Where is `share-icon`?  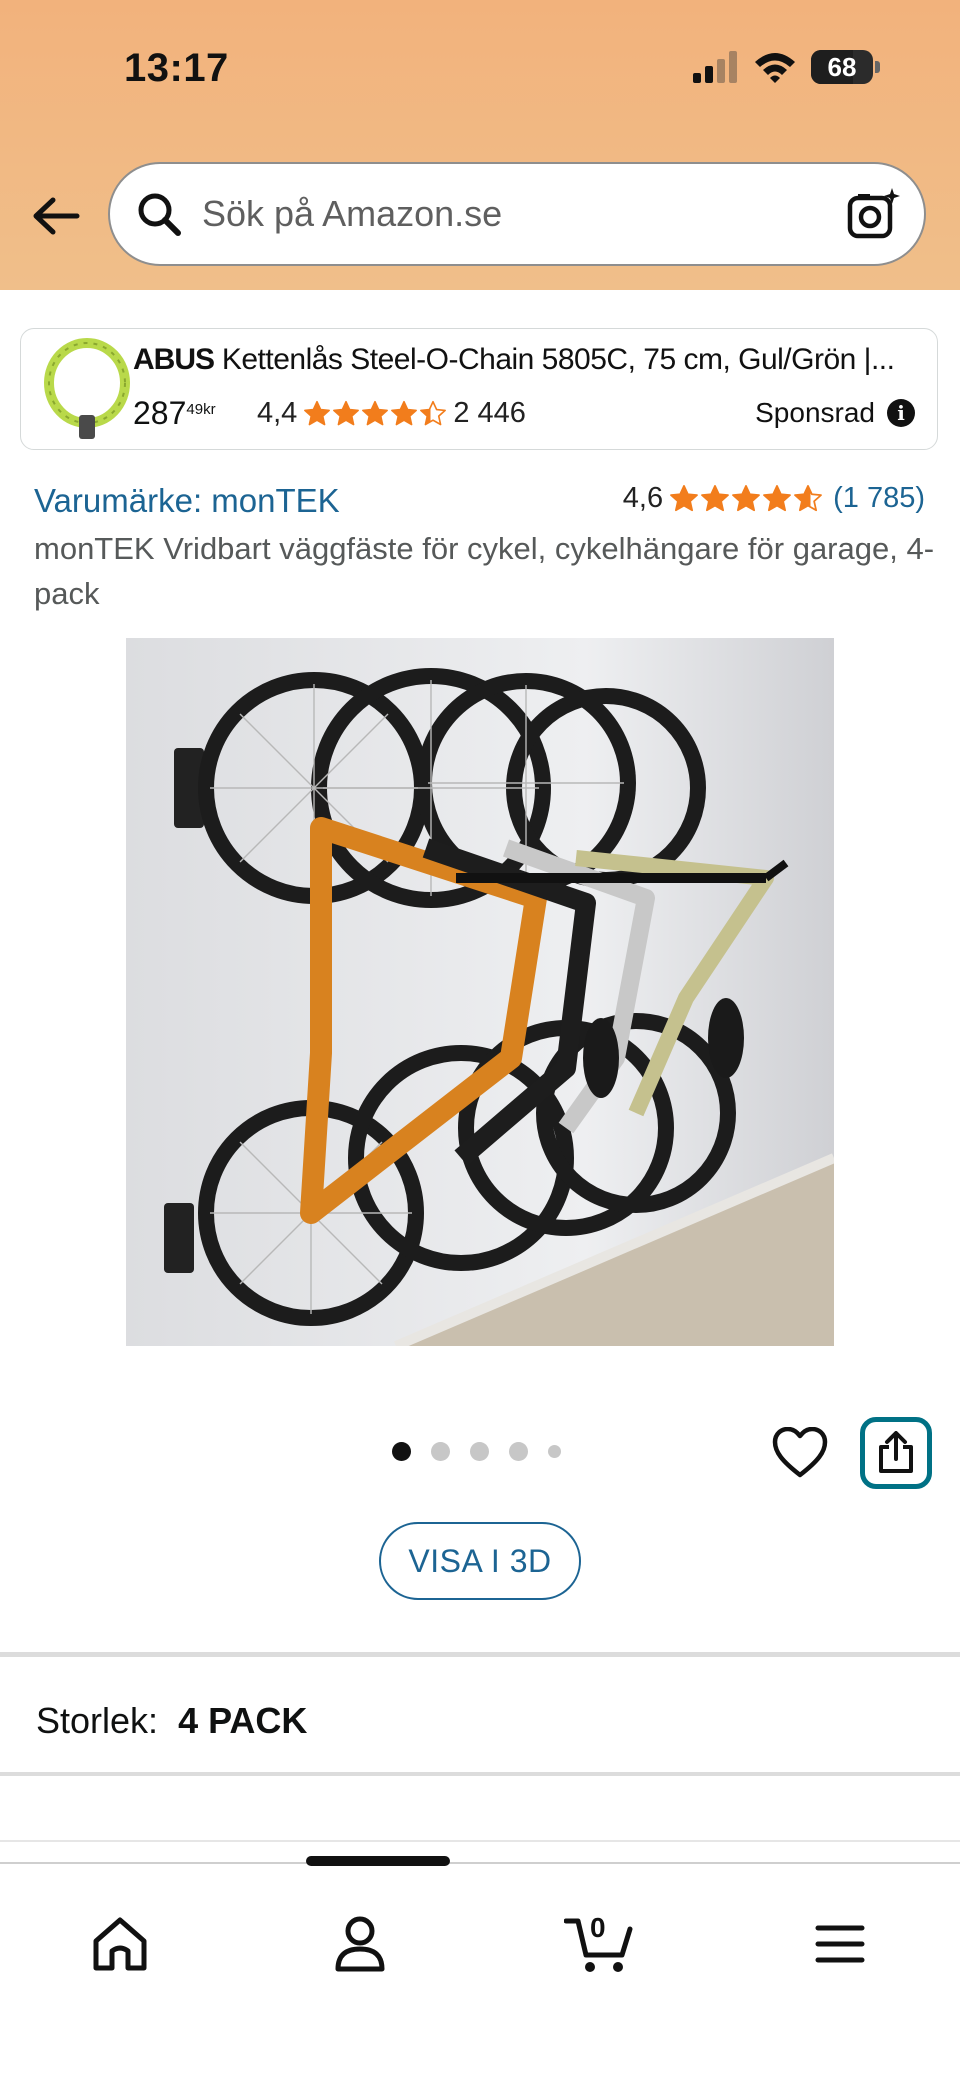 share-icon is located at coordinates (896, 1452).